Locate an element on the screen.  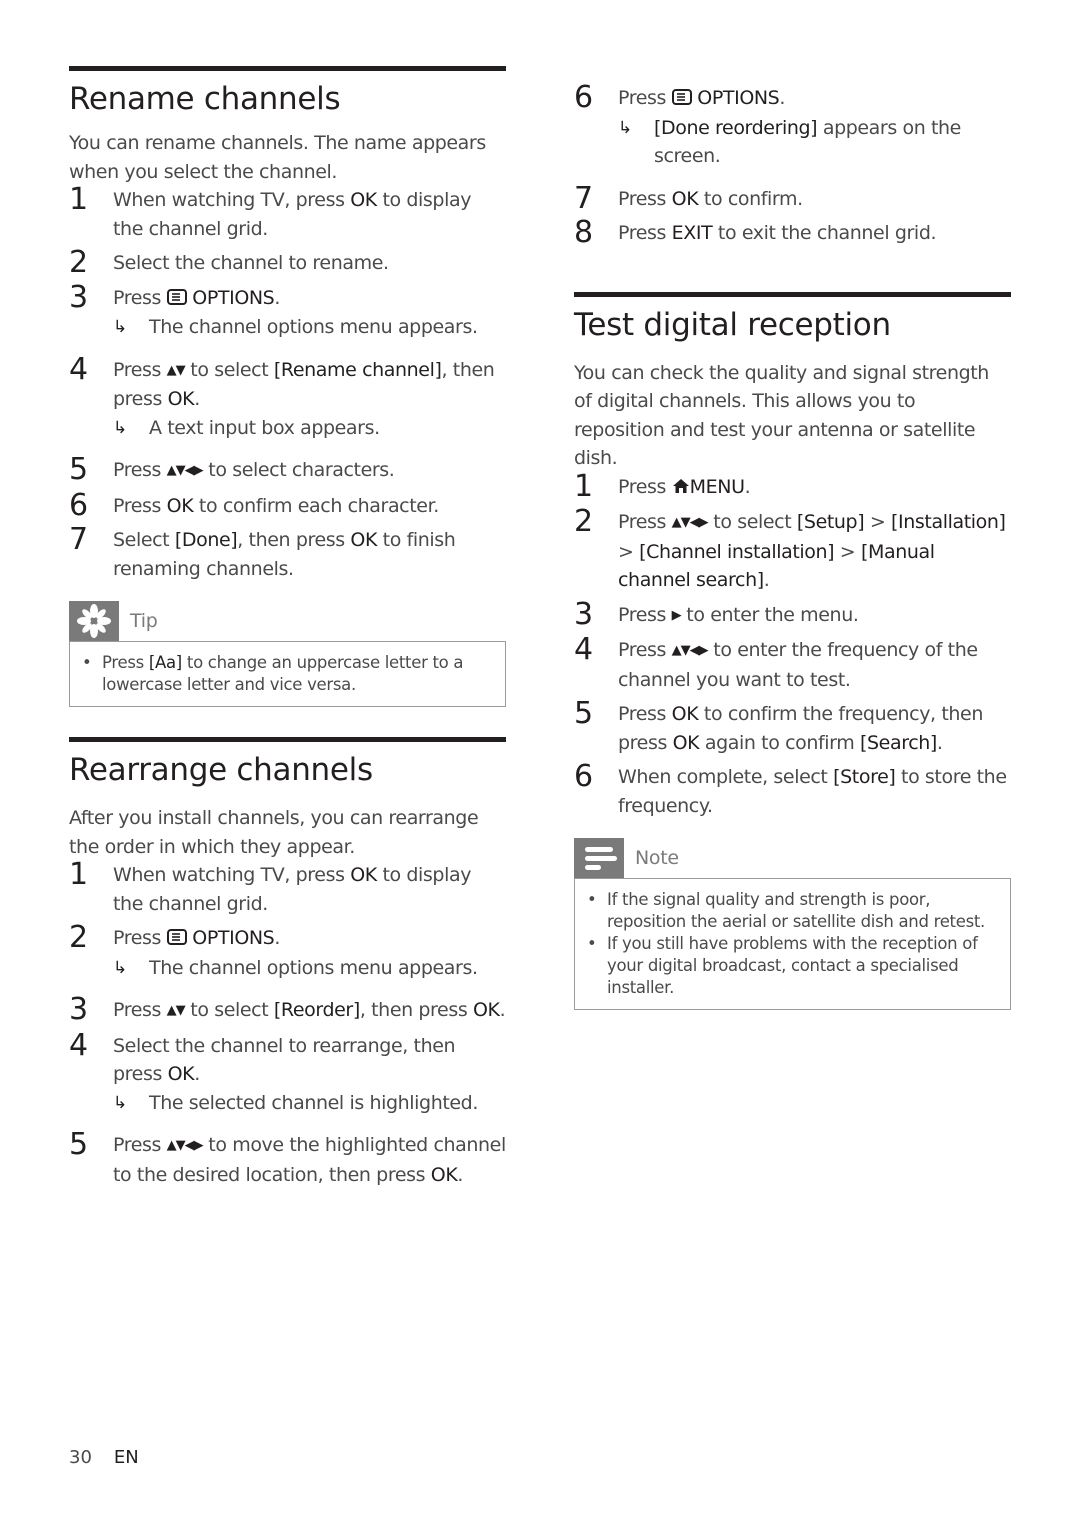
key-aa: [Aa] is located at coordinates (165, 662).